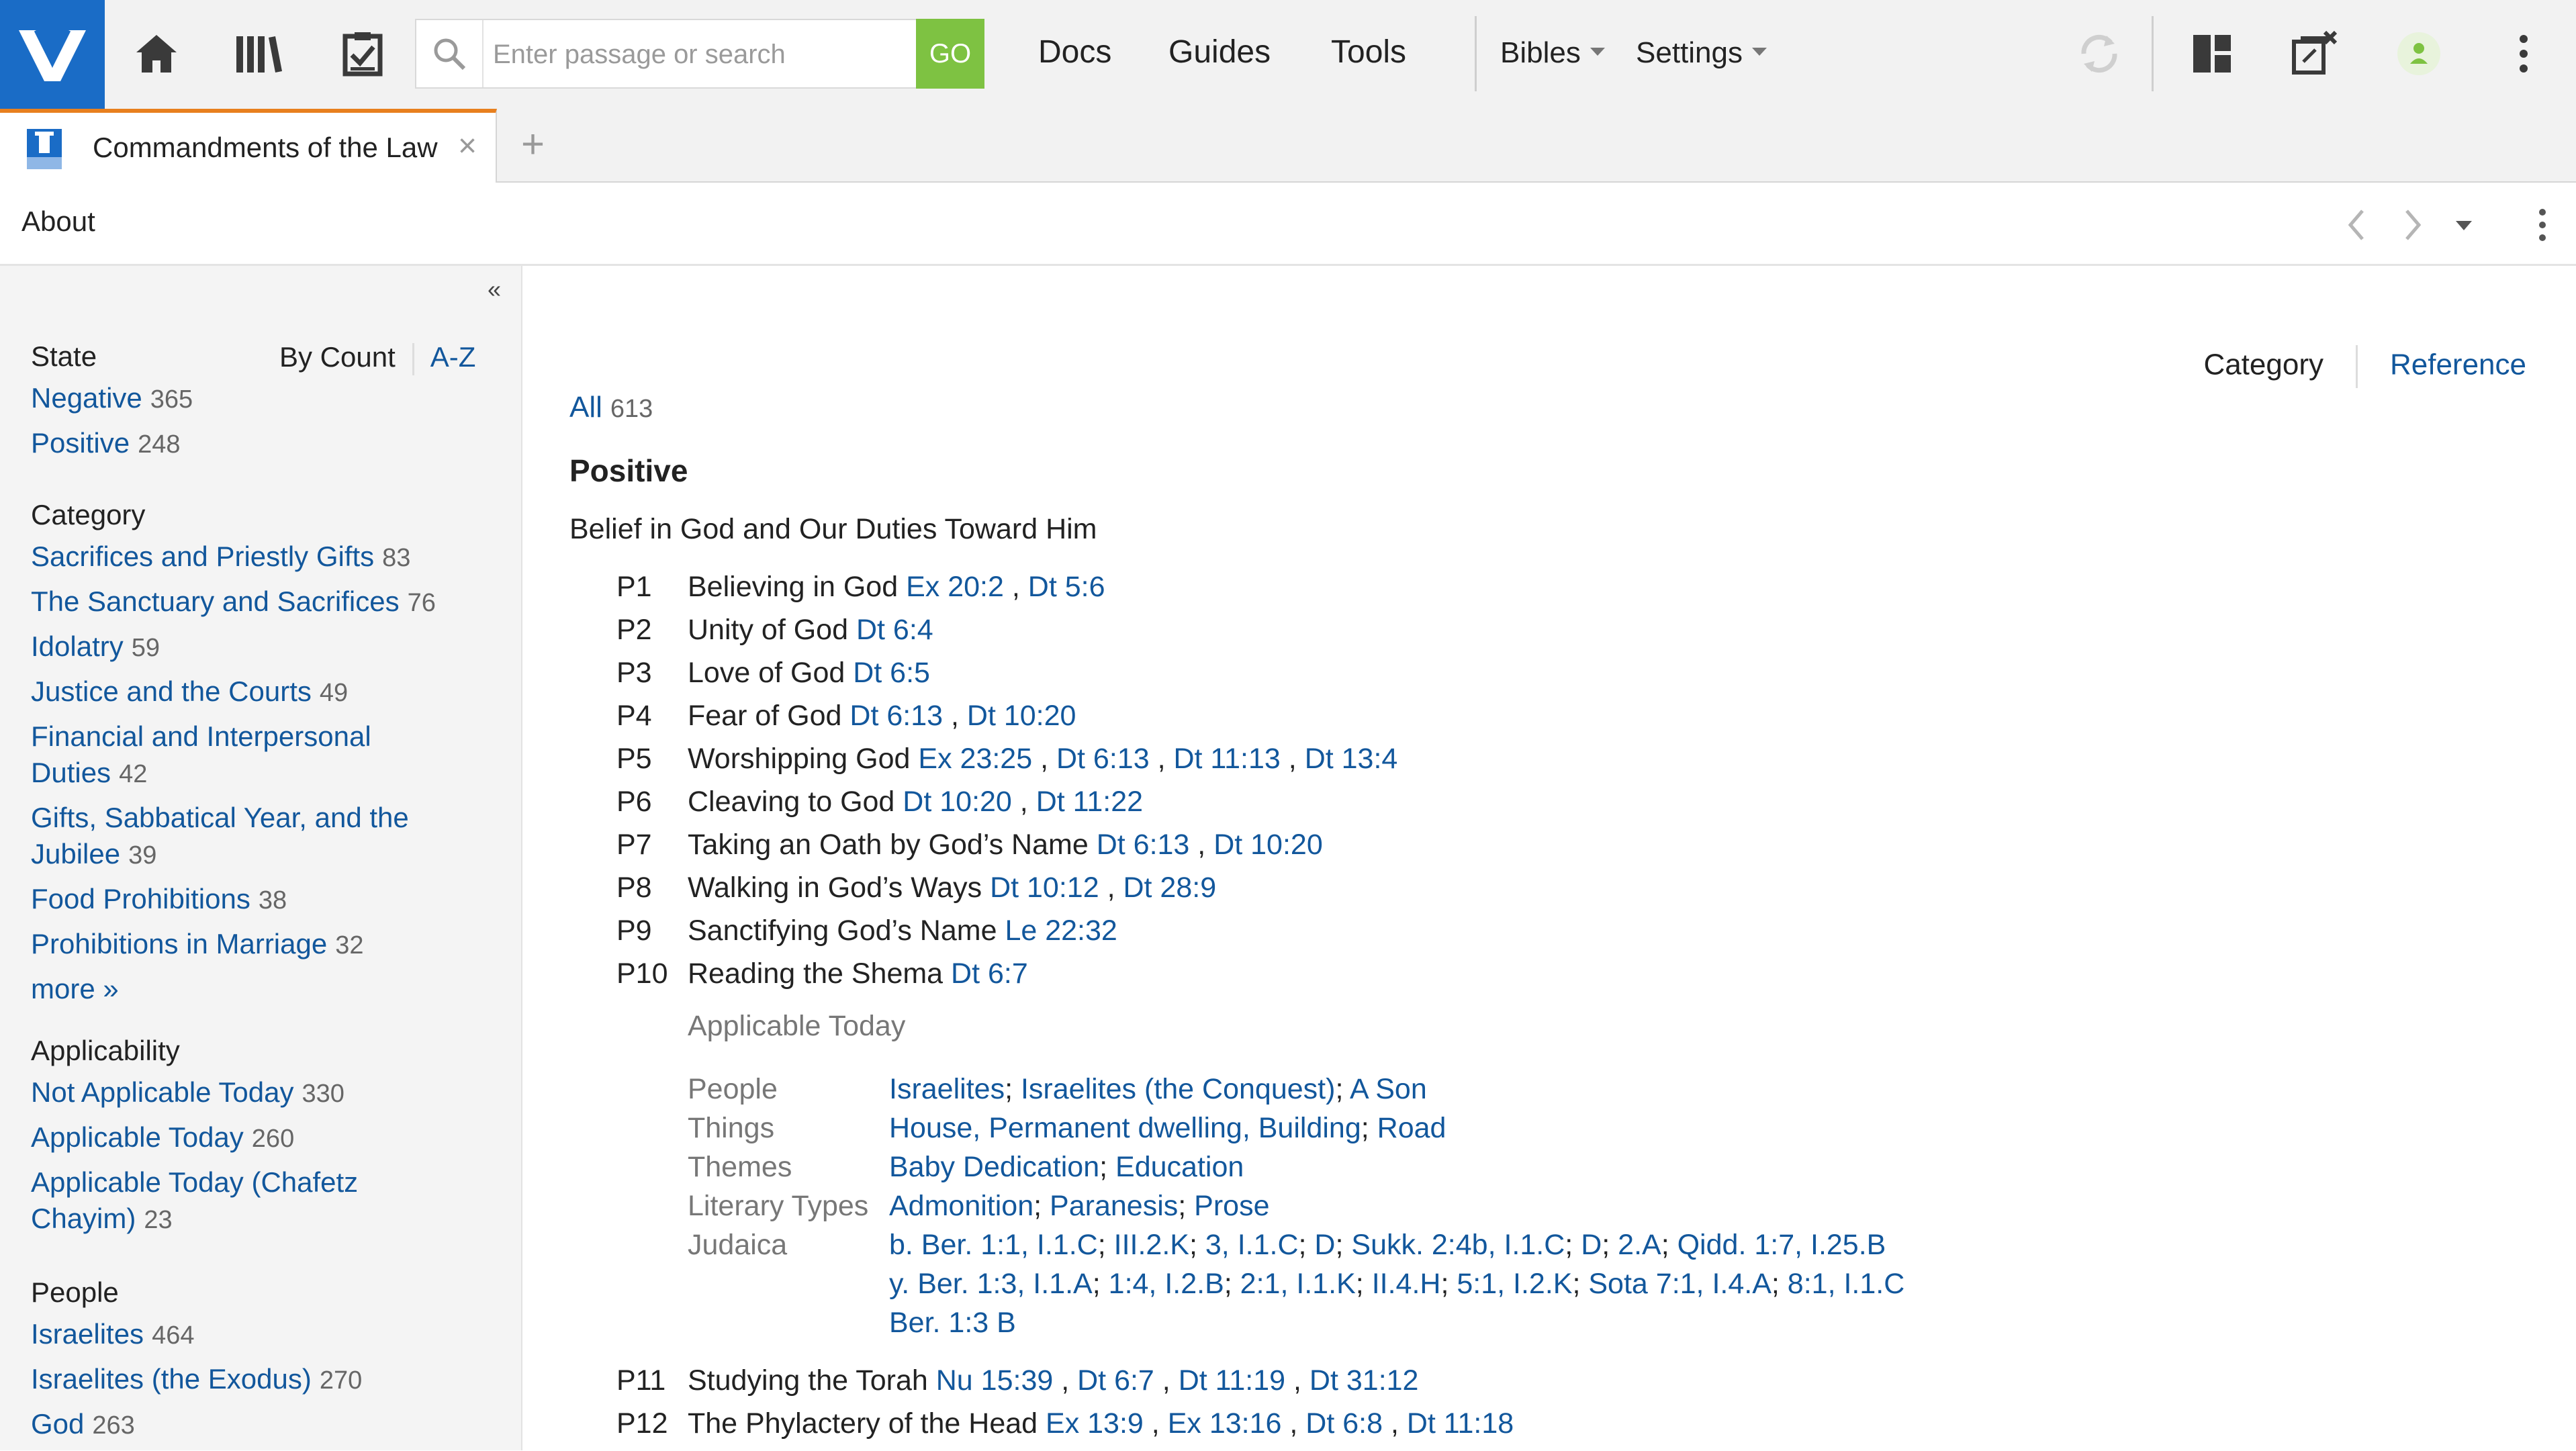 The height and width of the screenshot is (1451, 2576). I want to click on commandment-row: P6 Cleaving to God Dt 10:20 , Dt 11:22, so click(1006, 801).